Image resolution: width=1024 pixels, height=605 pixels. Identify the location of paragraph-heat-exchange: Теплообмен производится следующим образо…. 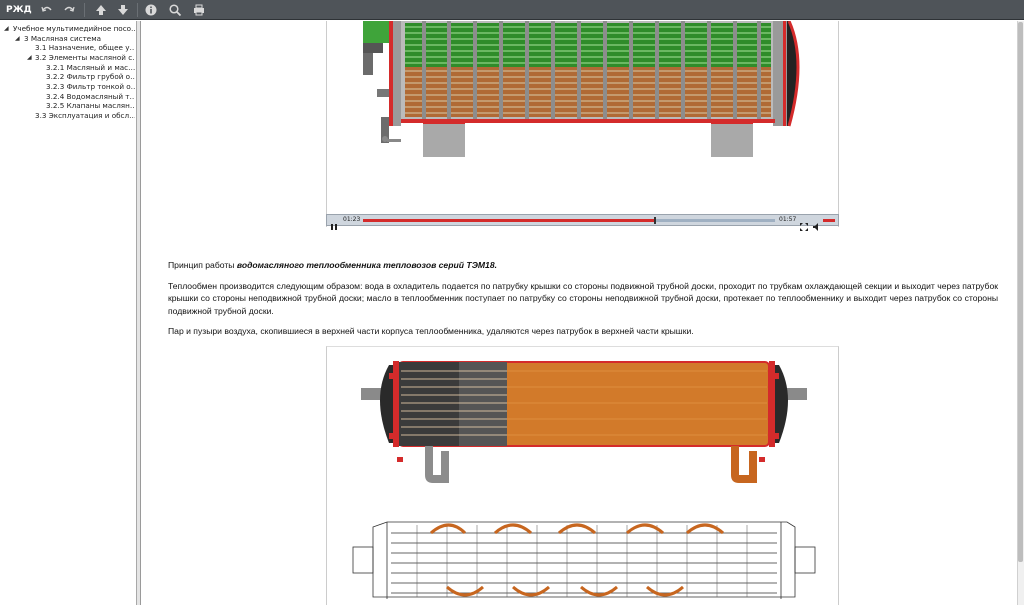
(583, 298).